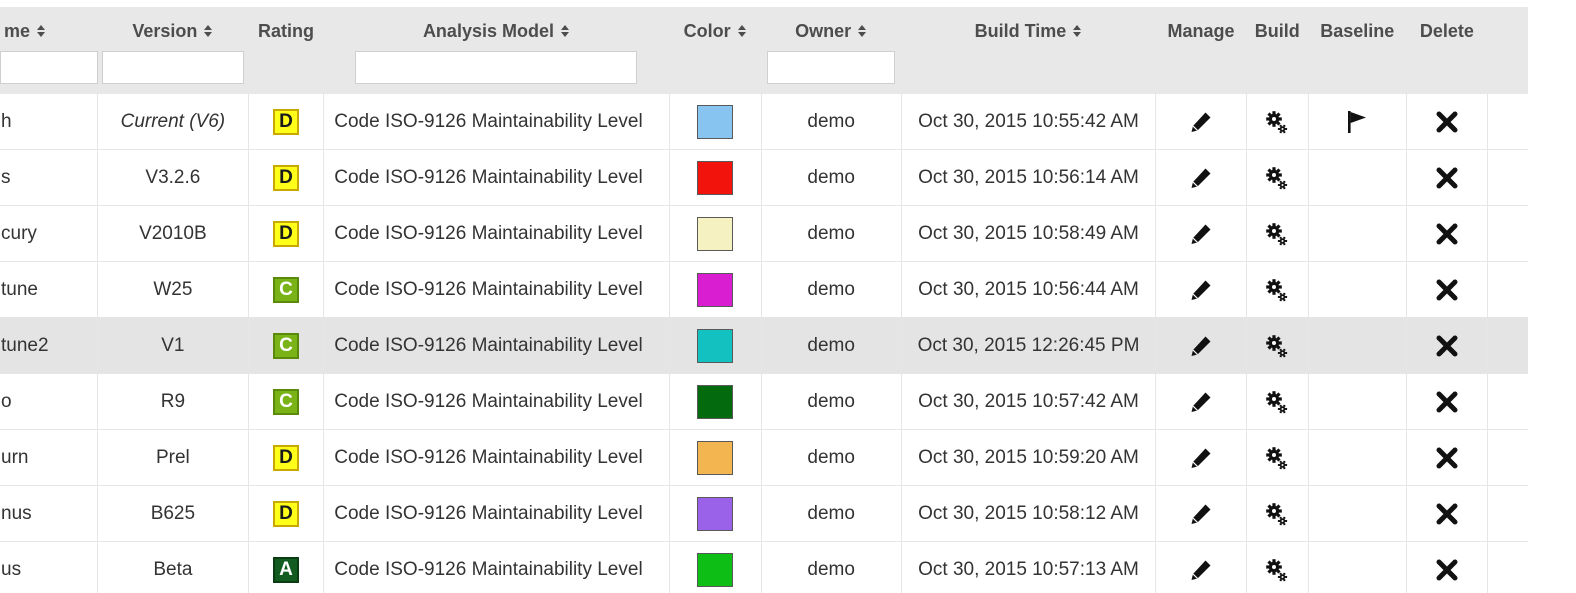 Image resolution: width=1576 pixels, height=593 pixels. I want to click on name-cell: urn, so click(49, 457).